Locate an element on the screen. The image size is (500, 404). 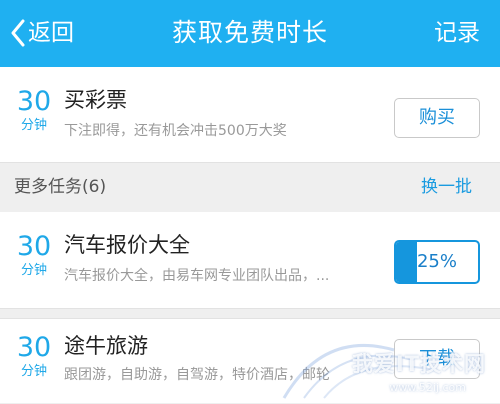
task-title: 途牛旅游 is located at coordinates (106, 346).